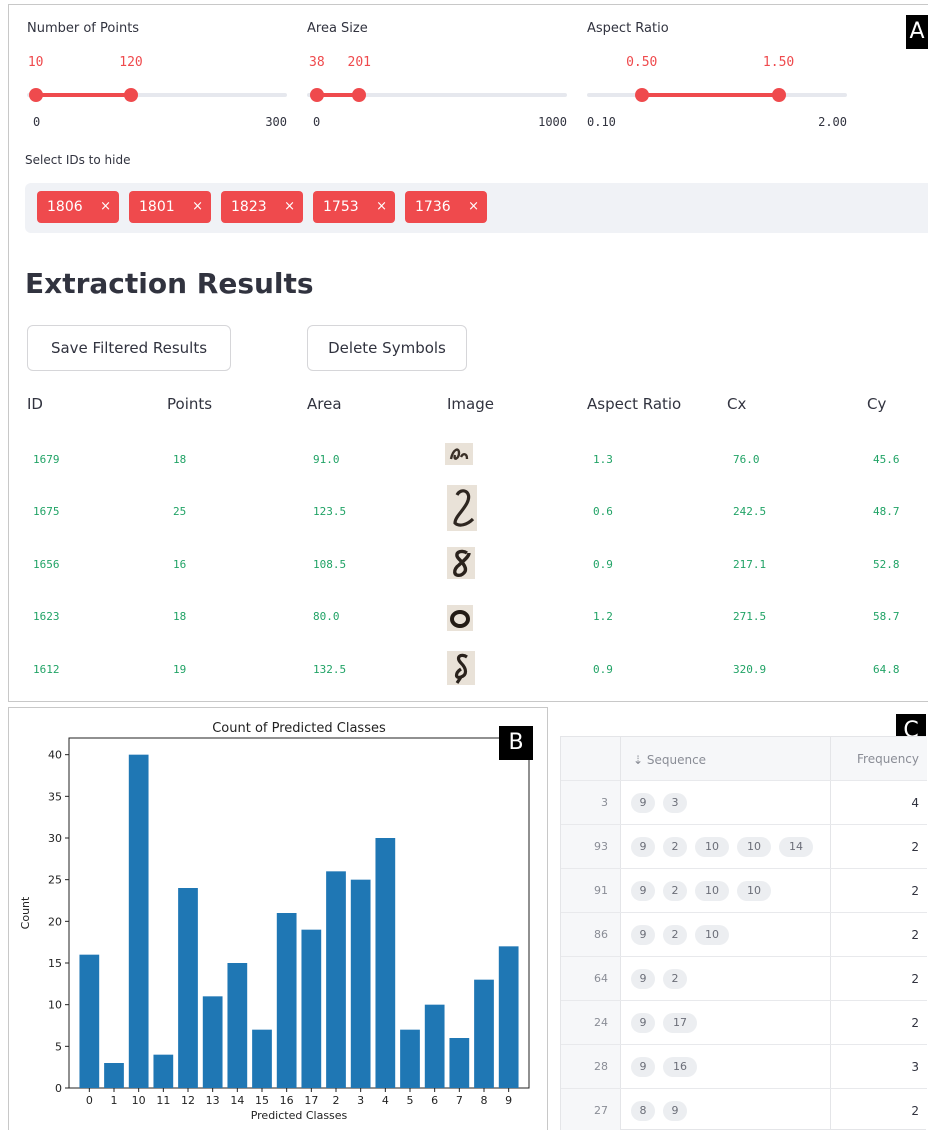  Describe the element at coordinates (628, 28) in the screenshot. I see `slider-label: Aspect Ratio` at that location.